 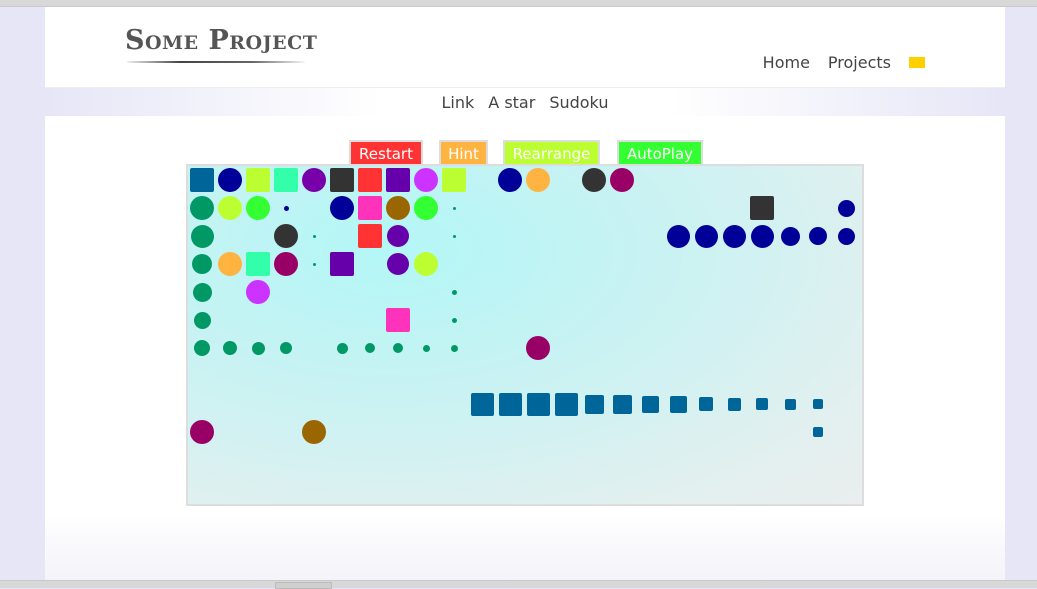 What do you see at coordinates (917, 62) in the screenshot?
I see `language-flag-icon` at bounding box center [917, 62].